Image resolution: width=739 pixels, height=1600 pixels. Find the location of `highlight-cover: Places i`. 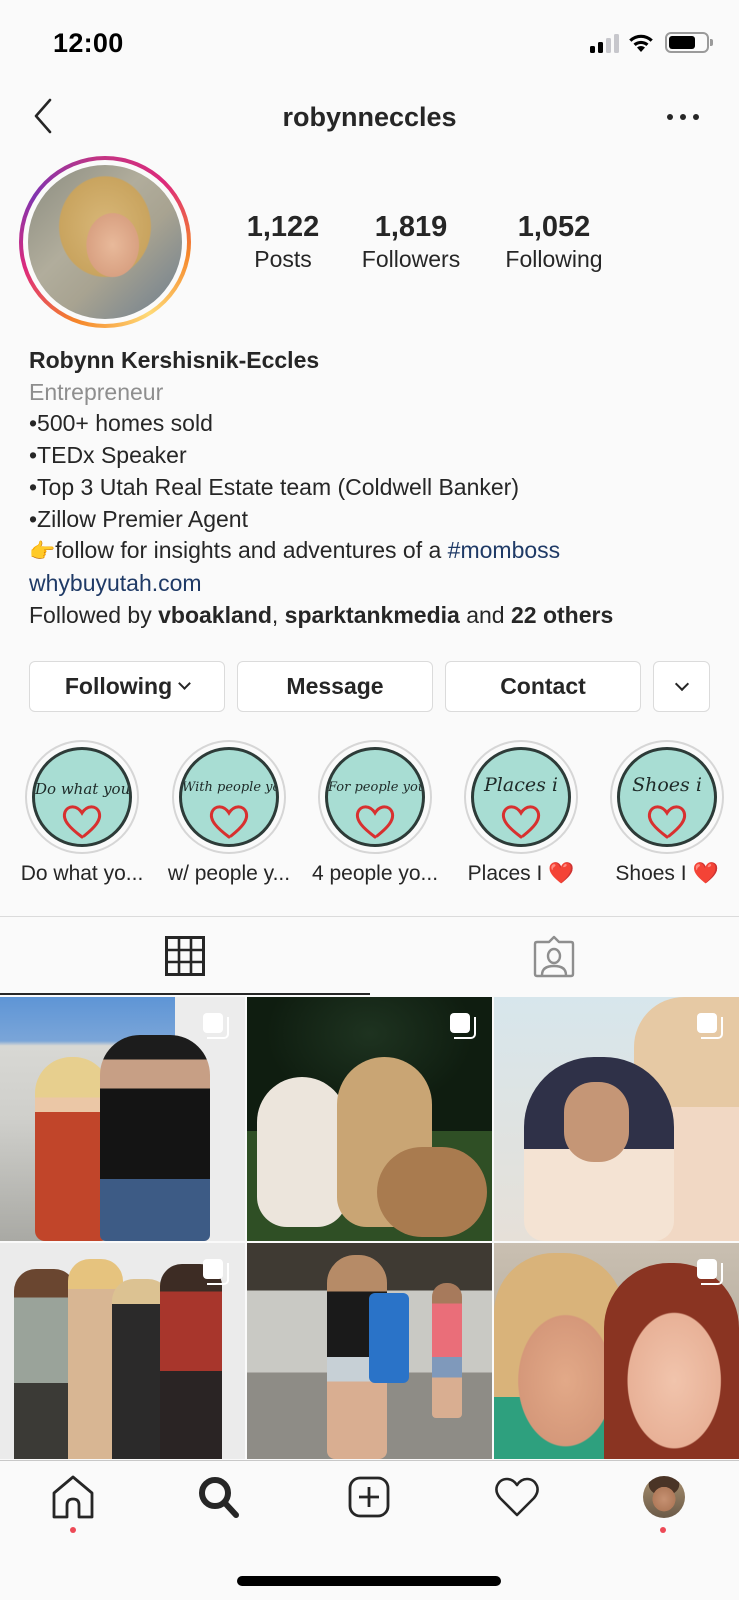

highlight-cover: Places i is located at coordinates (521, 797).